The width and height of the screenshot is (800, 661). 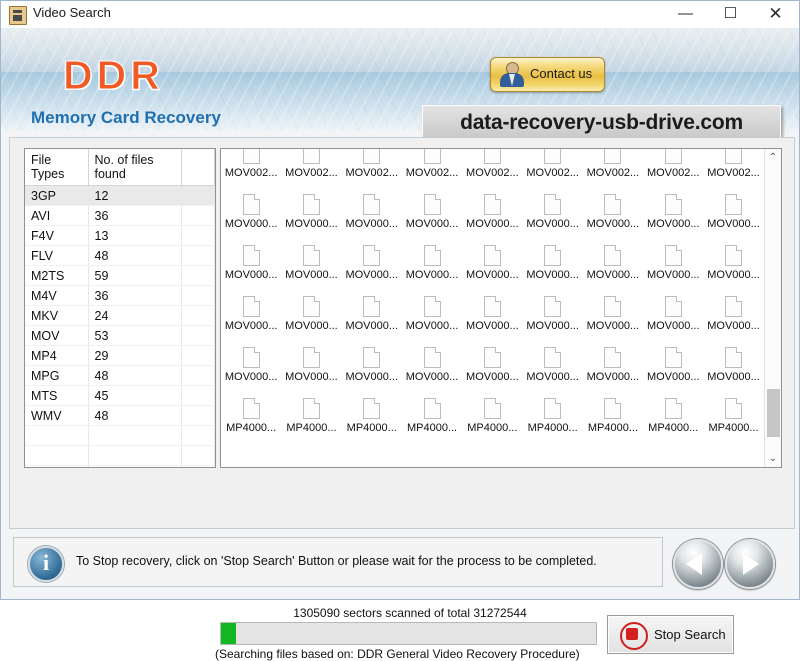 I want to click on table-row: FLV 48, so click(x=120, y=255).